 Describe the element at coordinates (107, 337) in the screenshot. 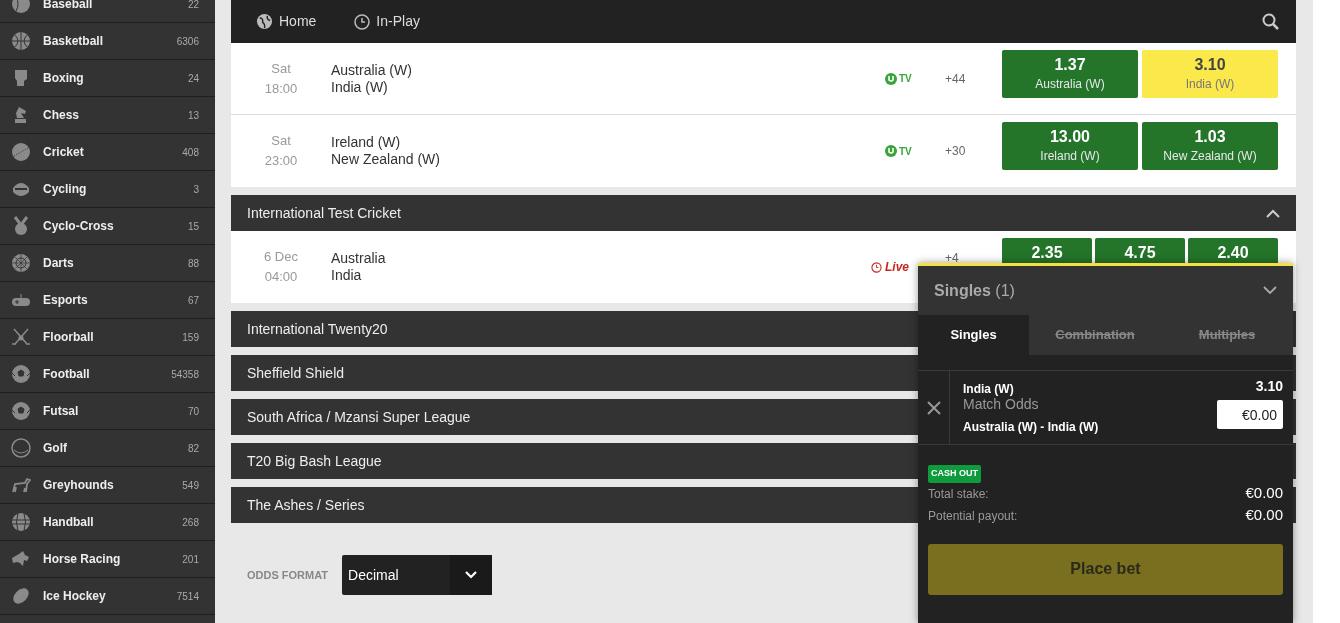

I see `sport-item: Floorball 159` at that location.